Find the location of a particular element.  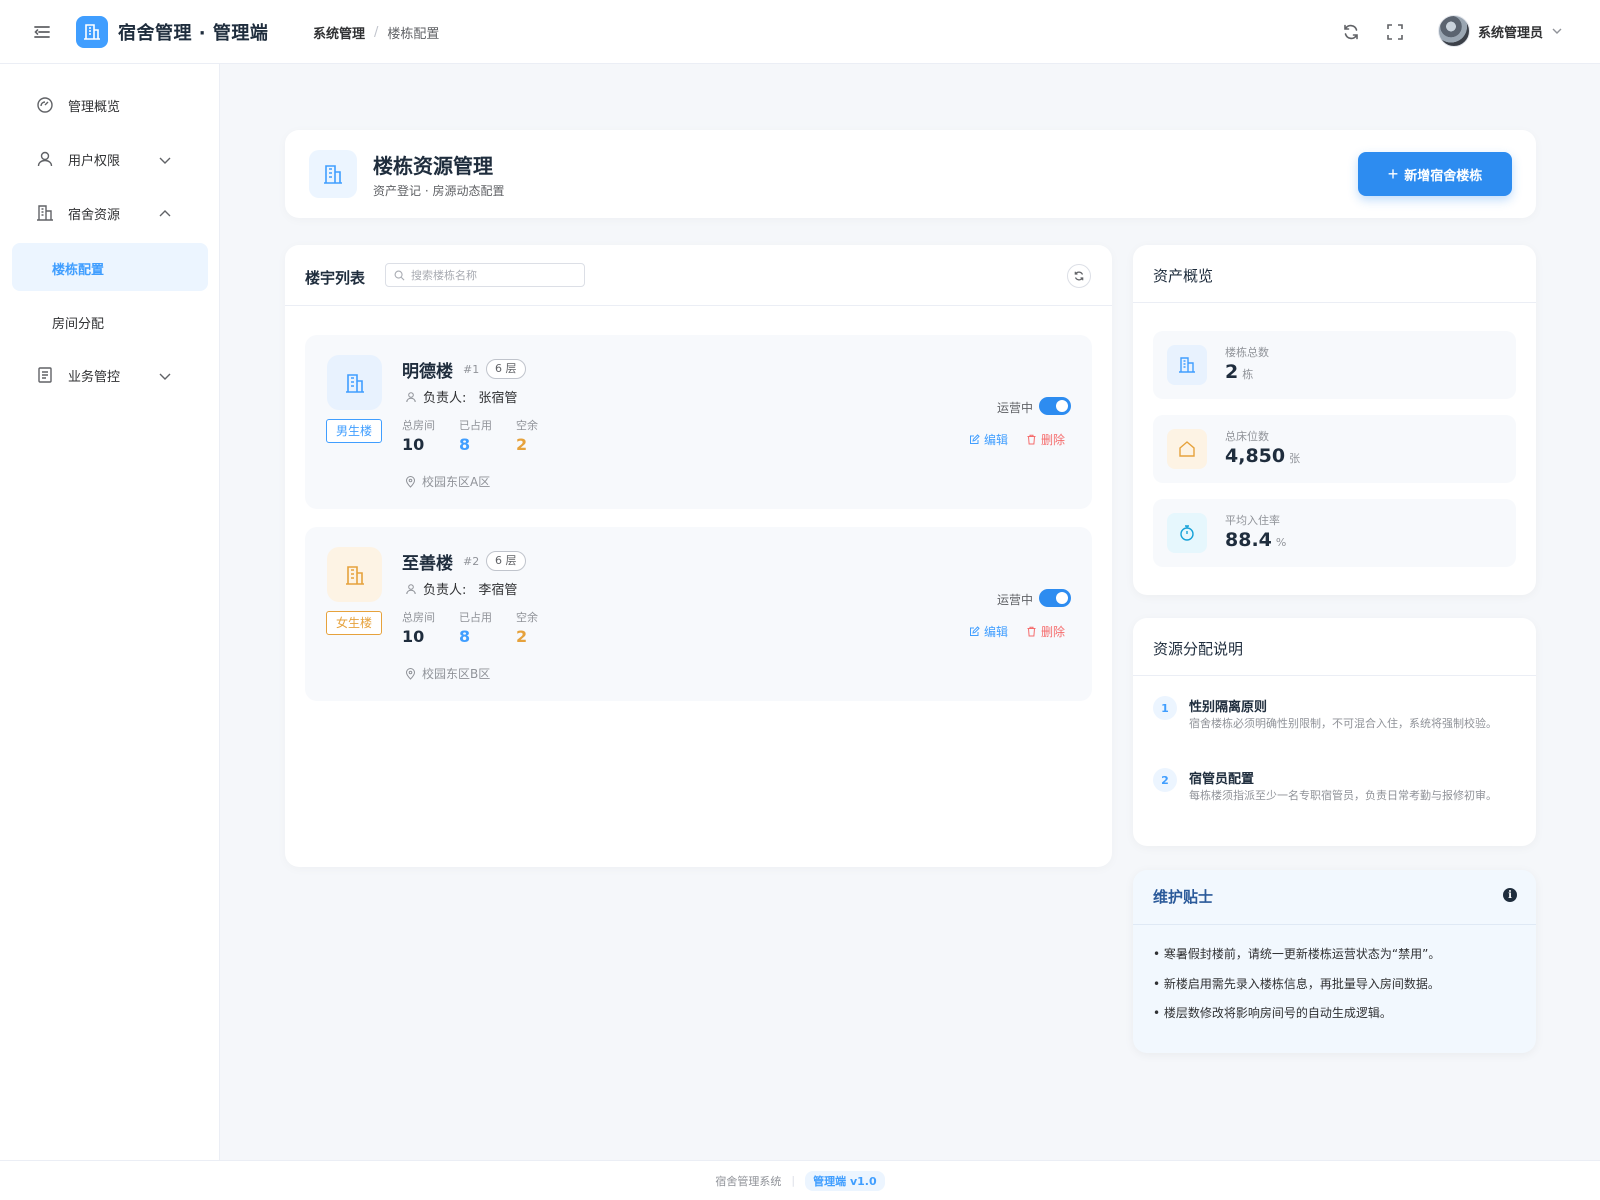

add-building-button: + 新增宿舍楼栋 is located at coordinates (1435, 174).